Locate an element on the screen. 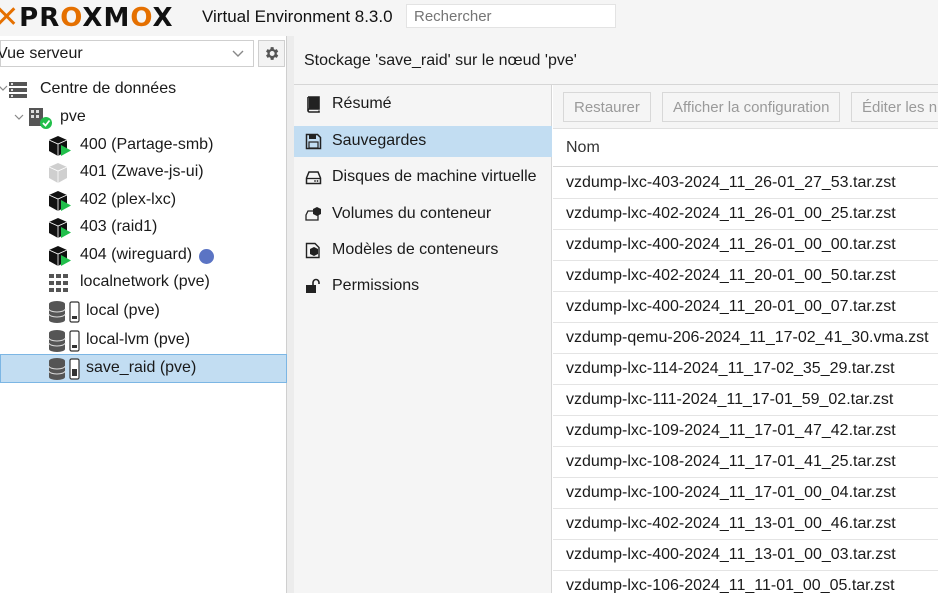 The width and height of the screenshot is (938, 593). settings-button is located at coordinates (271, 53).